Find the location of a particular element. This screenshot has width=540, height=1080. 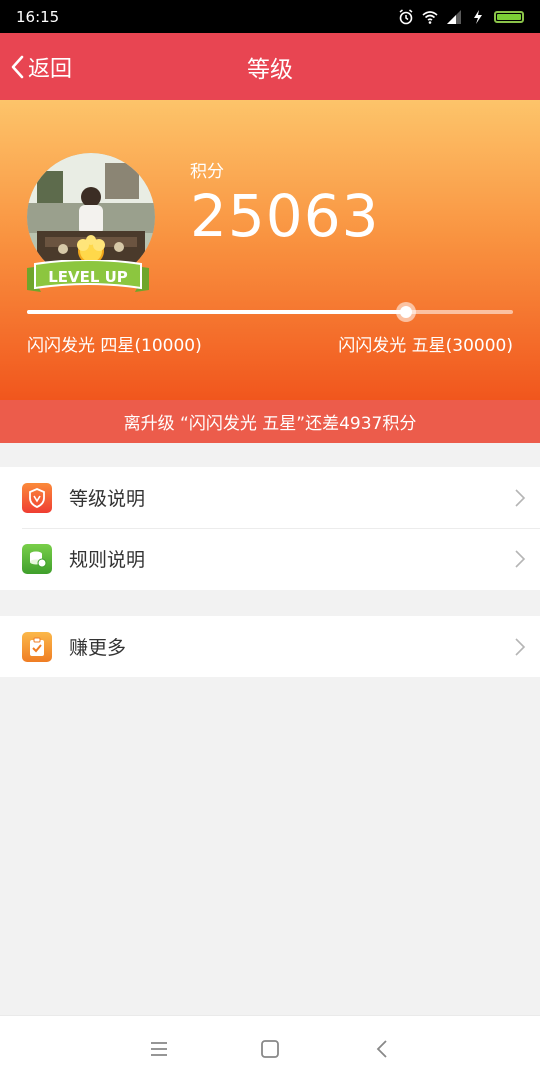

menu-icon is located at coordinates (159, 1049).